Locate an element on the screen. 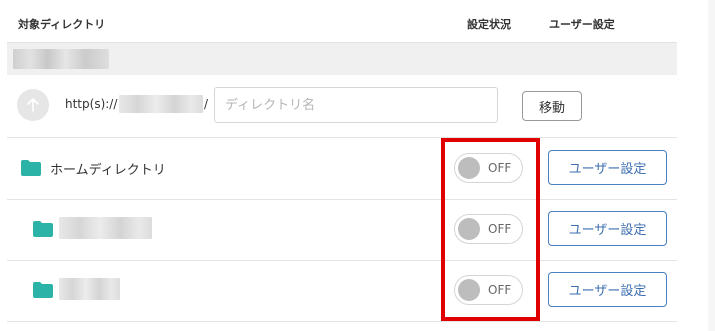 This screenshot has width=715, height=331. arrow-up-icon is located at coordinates (33, 105).